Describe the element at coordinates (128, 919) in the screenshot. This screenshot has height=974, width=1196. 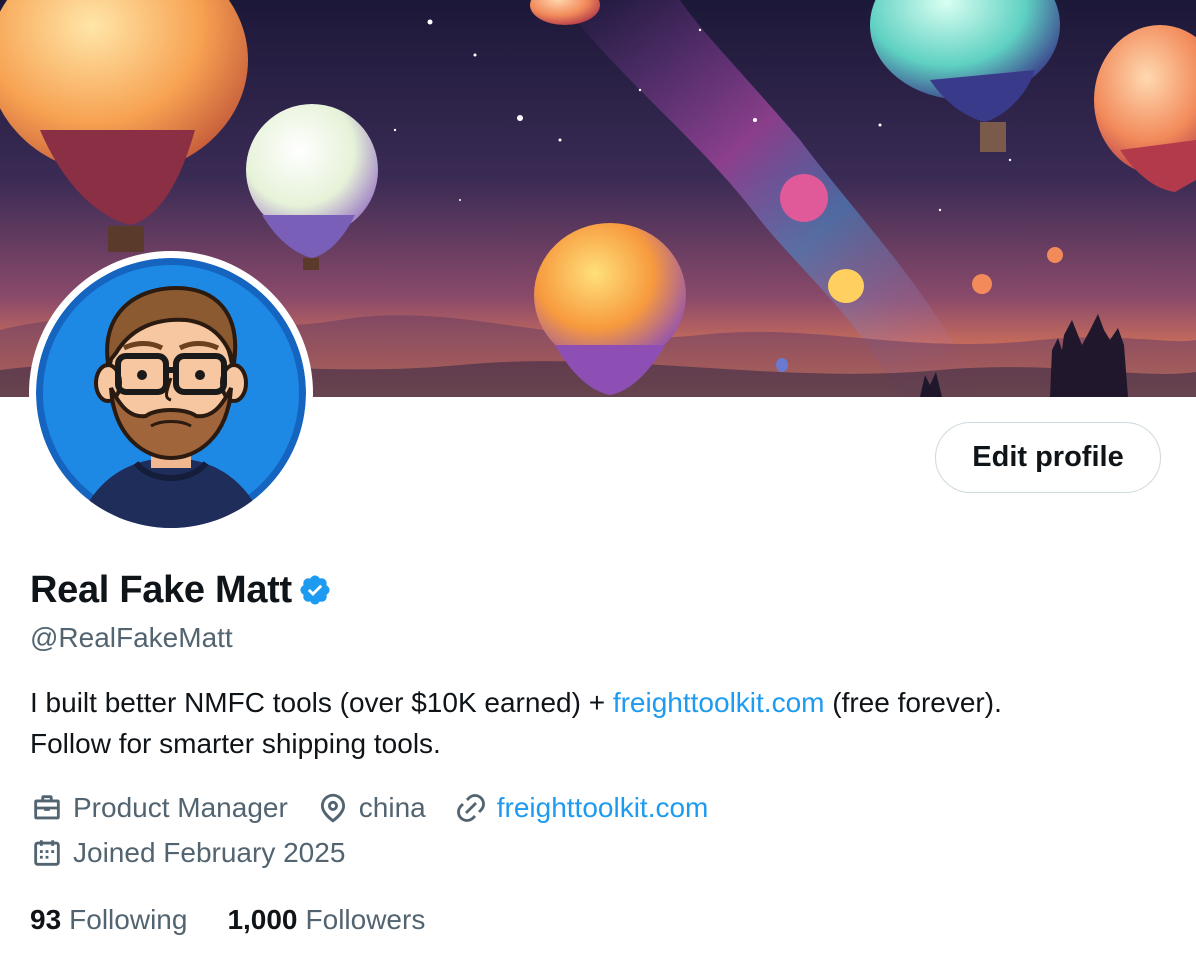
I see `following-label: Following` at that location.